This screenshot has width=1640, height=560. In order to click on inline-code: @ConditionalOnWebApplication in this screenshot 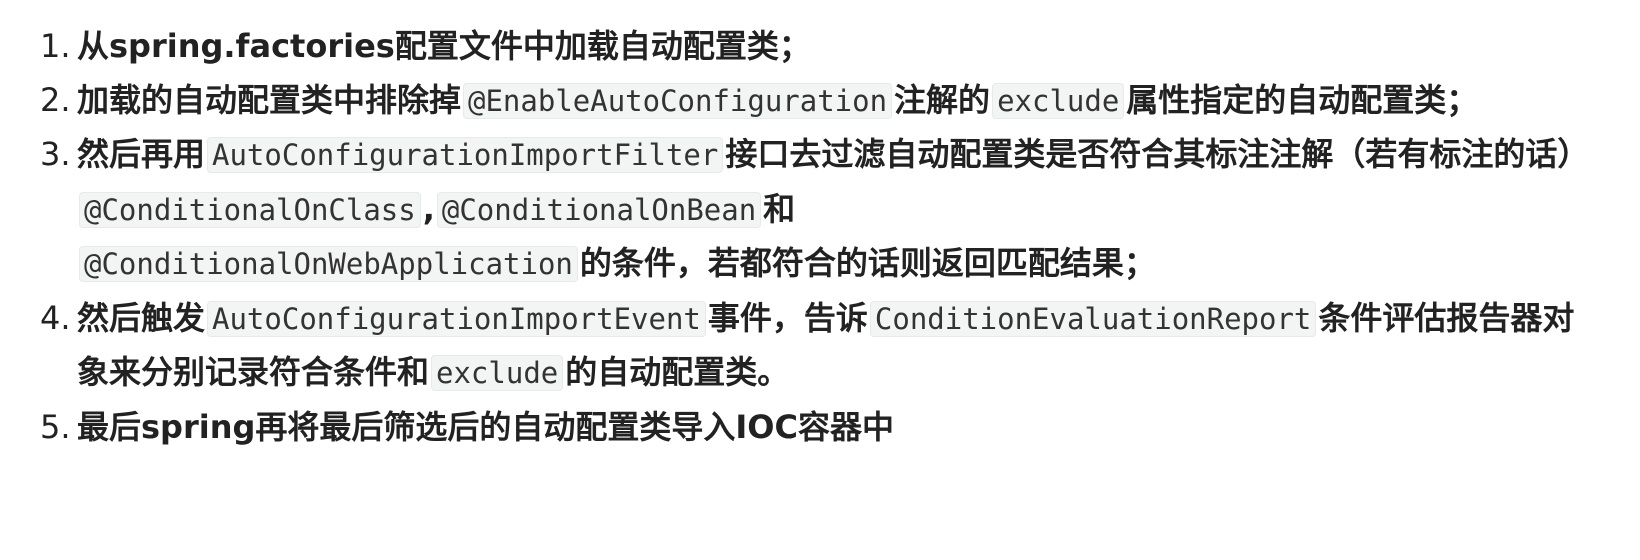, I will do `click(328, 264)`.